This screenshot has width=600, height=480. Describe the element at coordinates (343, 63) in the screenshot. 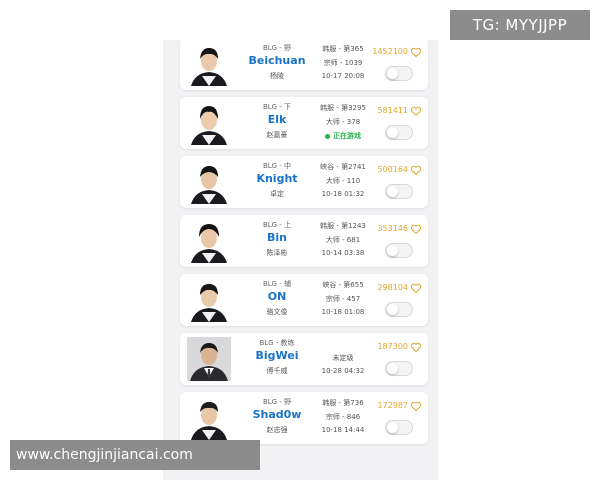

I see `tier: 宗师 - 1039` at that location.